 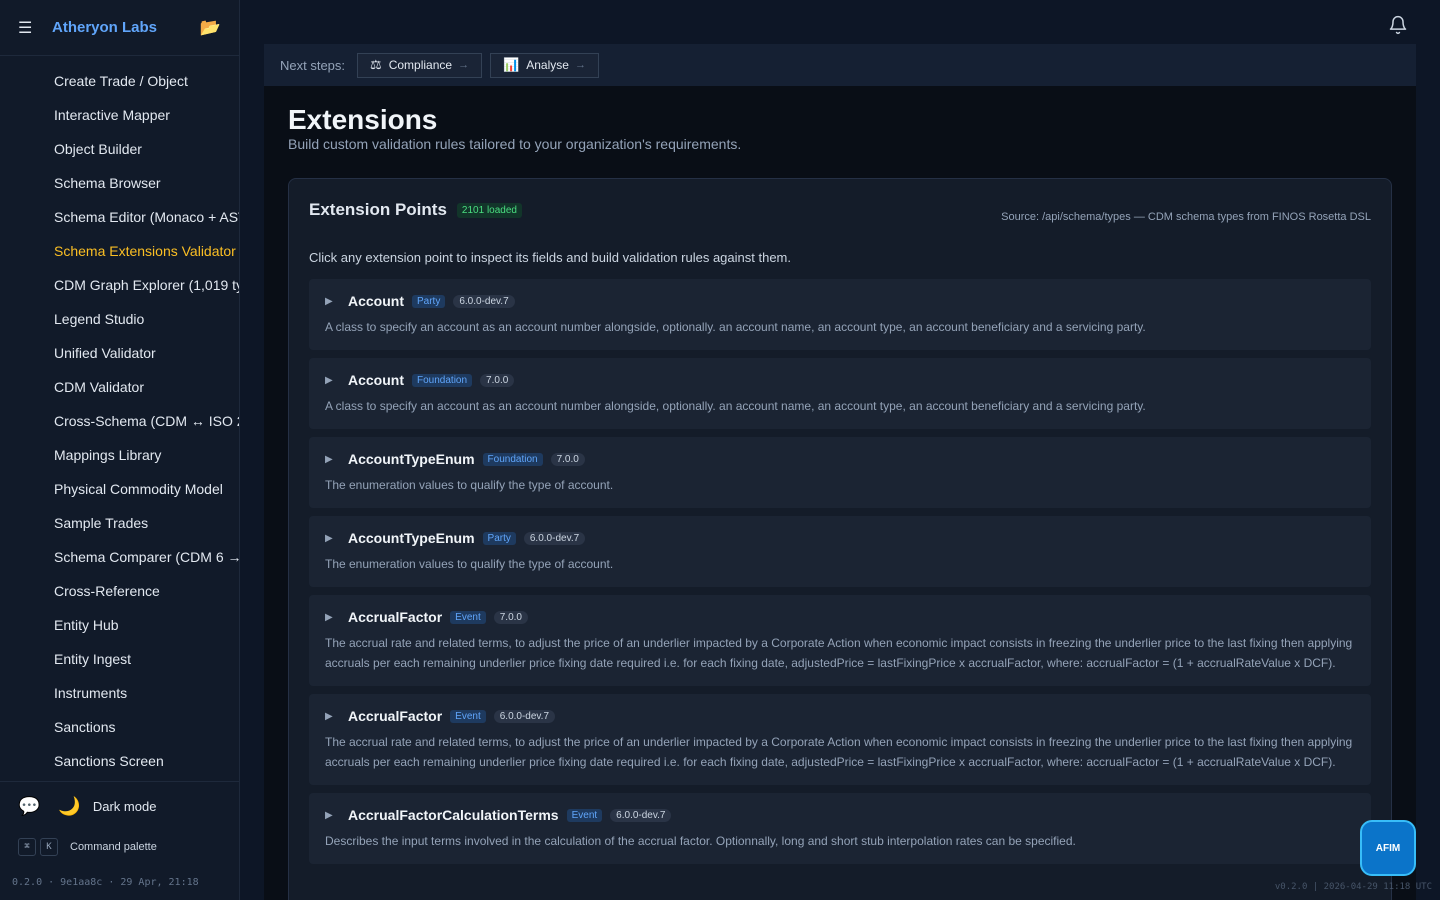 I want to click on card-title: Extension Points, so click(x=378, y=209).